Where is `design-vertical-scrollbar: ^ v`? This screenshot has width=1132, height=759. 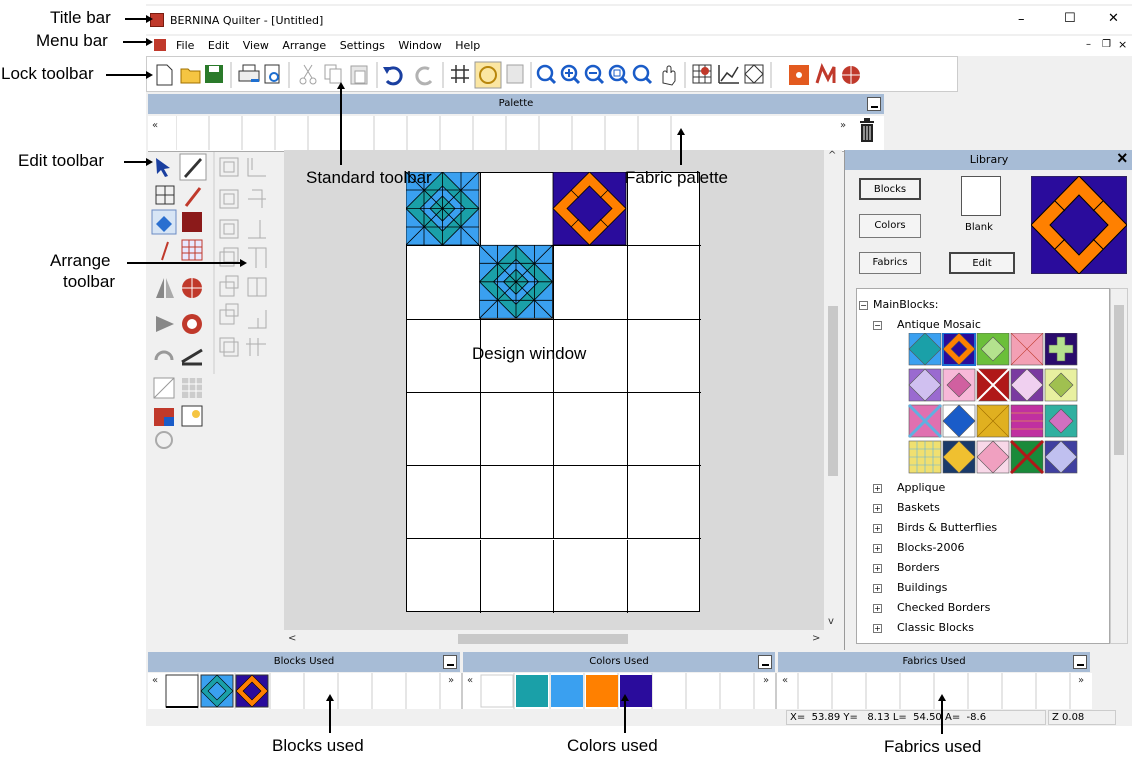 design-vertical-scrollbar: ^ v is located at coordinates (833, 390).